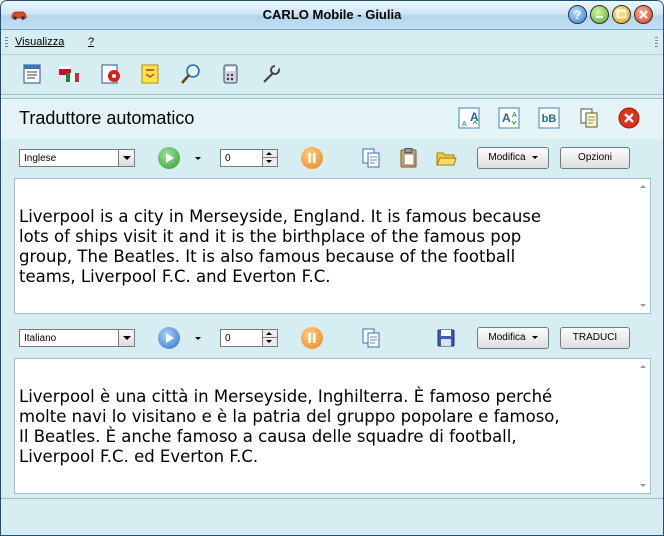 This screenshot has height=536, width=664. I want to click on target-pause-button, so click(312, 338).